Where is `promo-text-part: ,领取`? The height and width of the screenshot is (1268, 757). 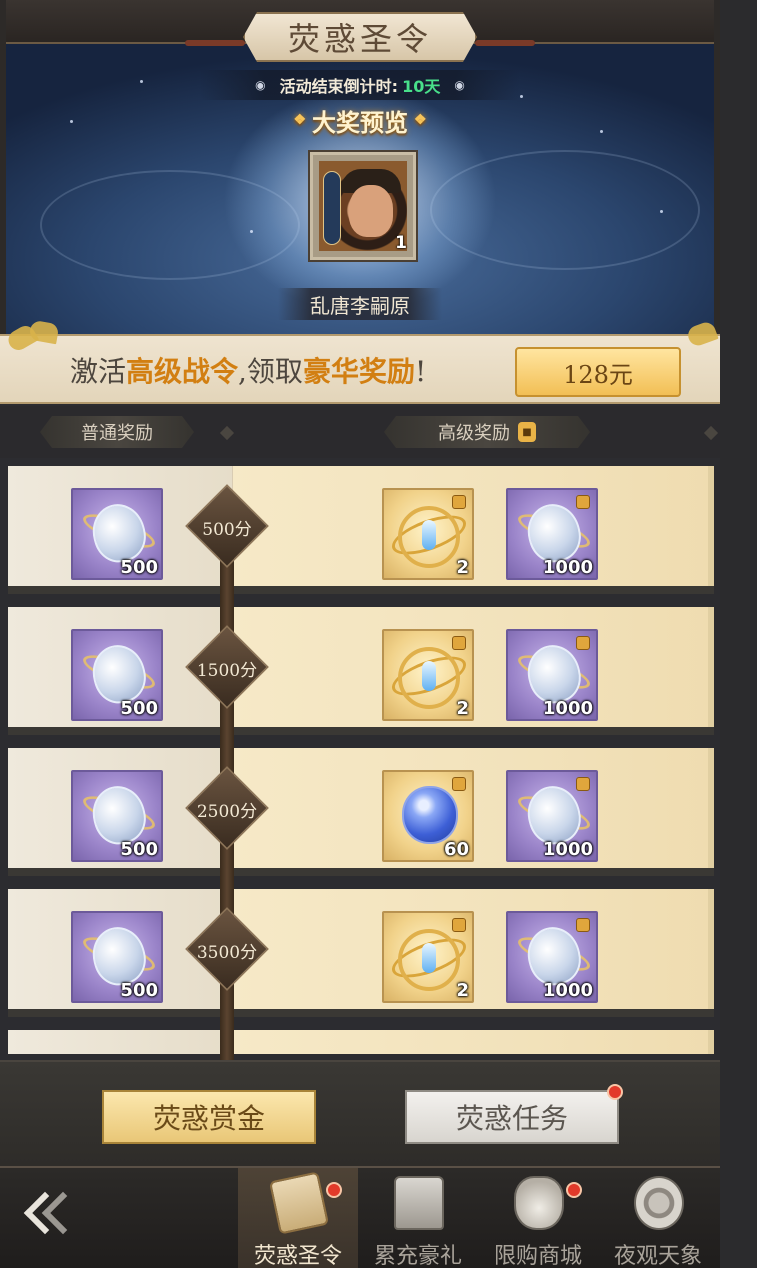 promo-text-part: ,领取 is located at coordinates (270, 371).